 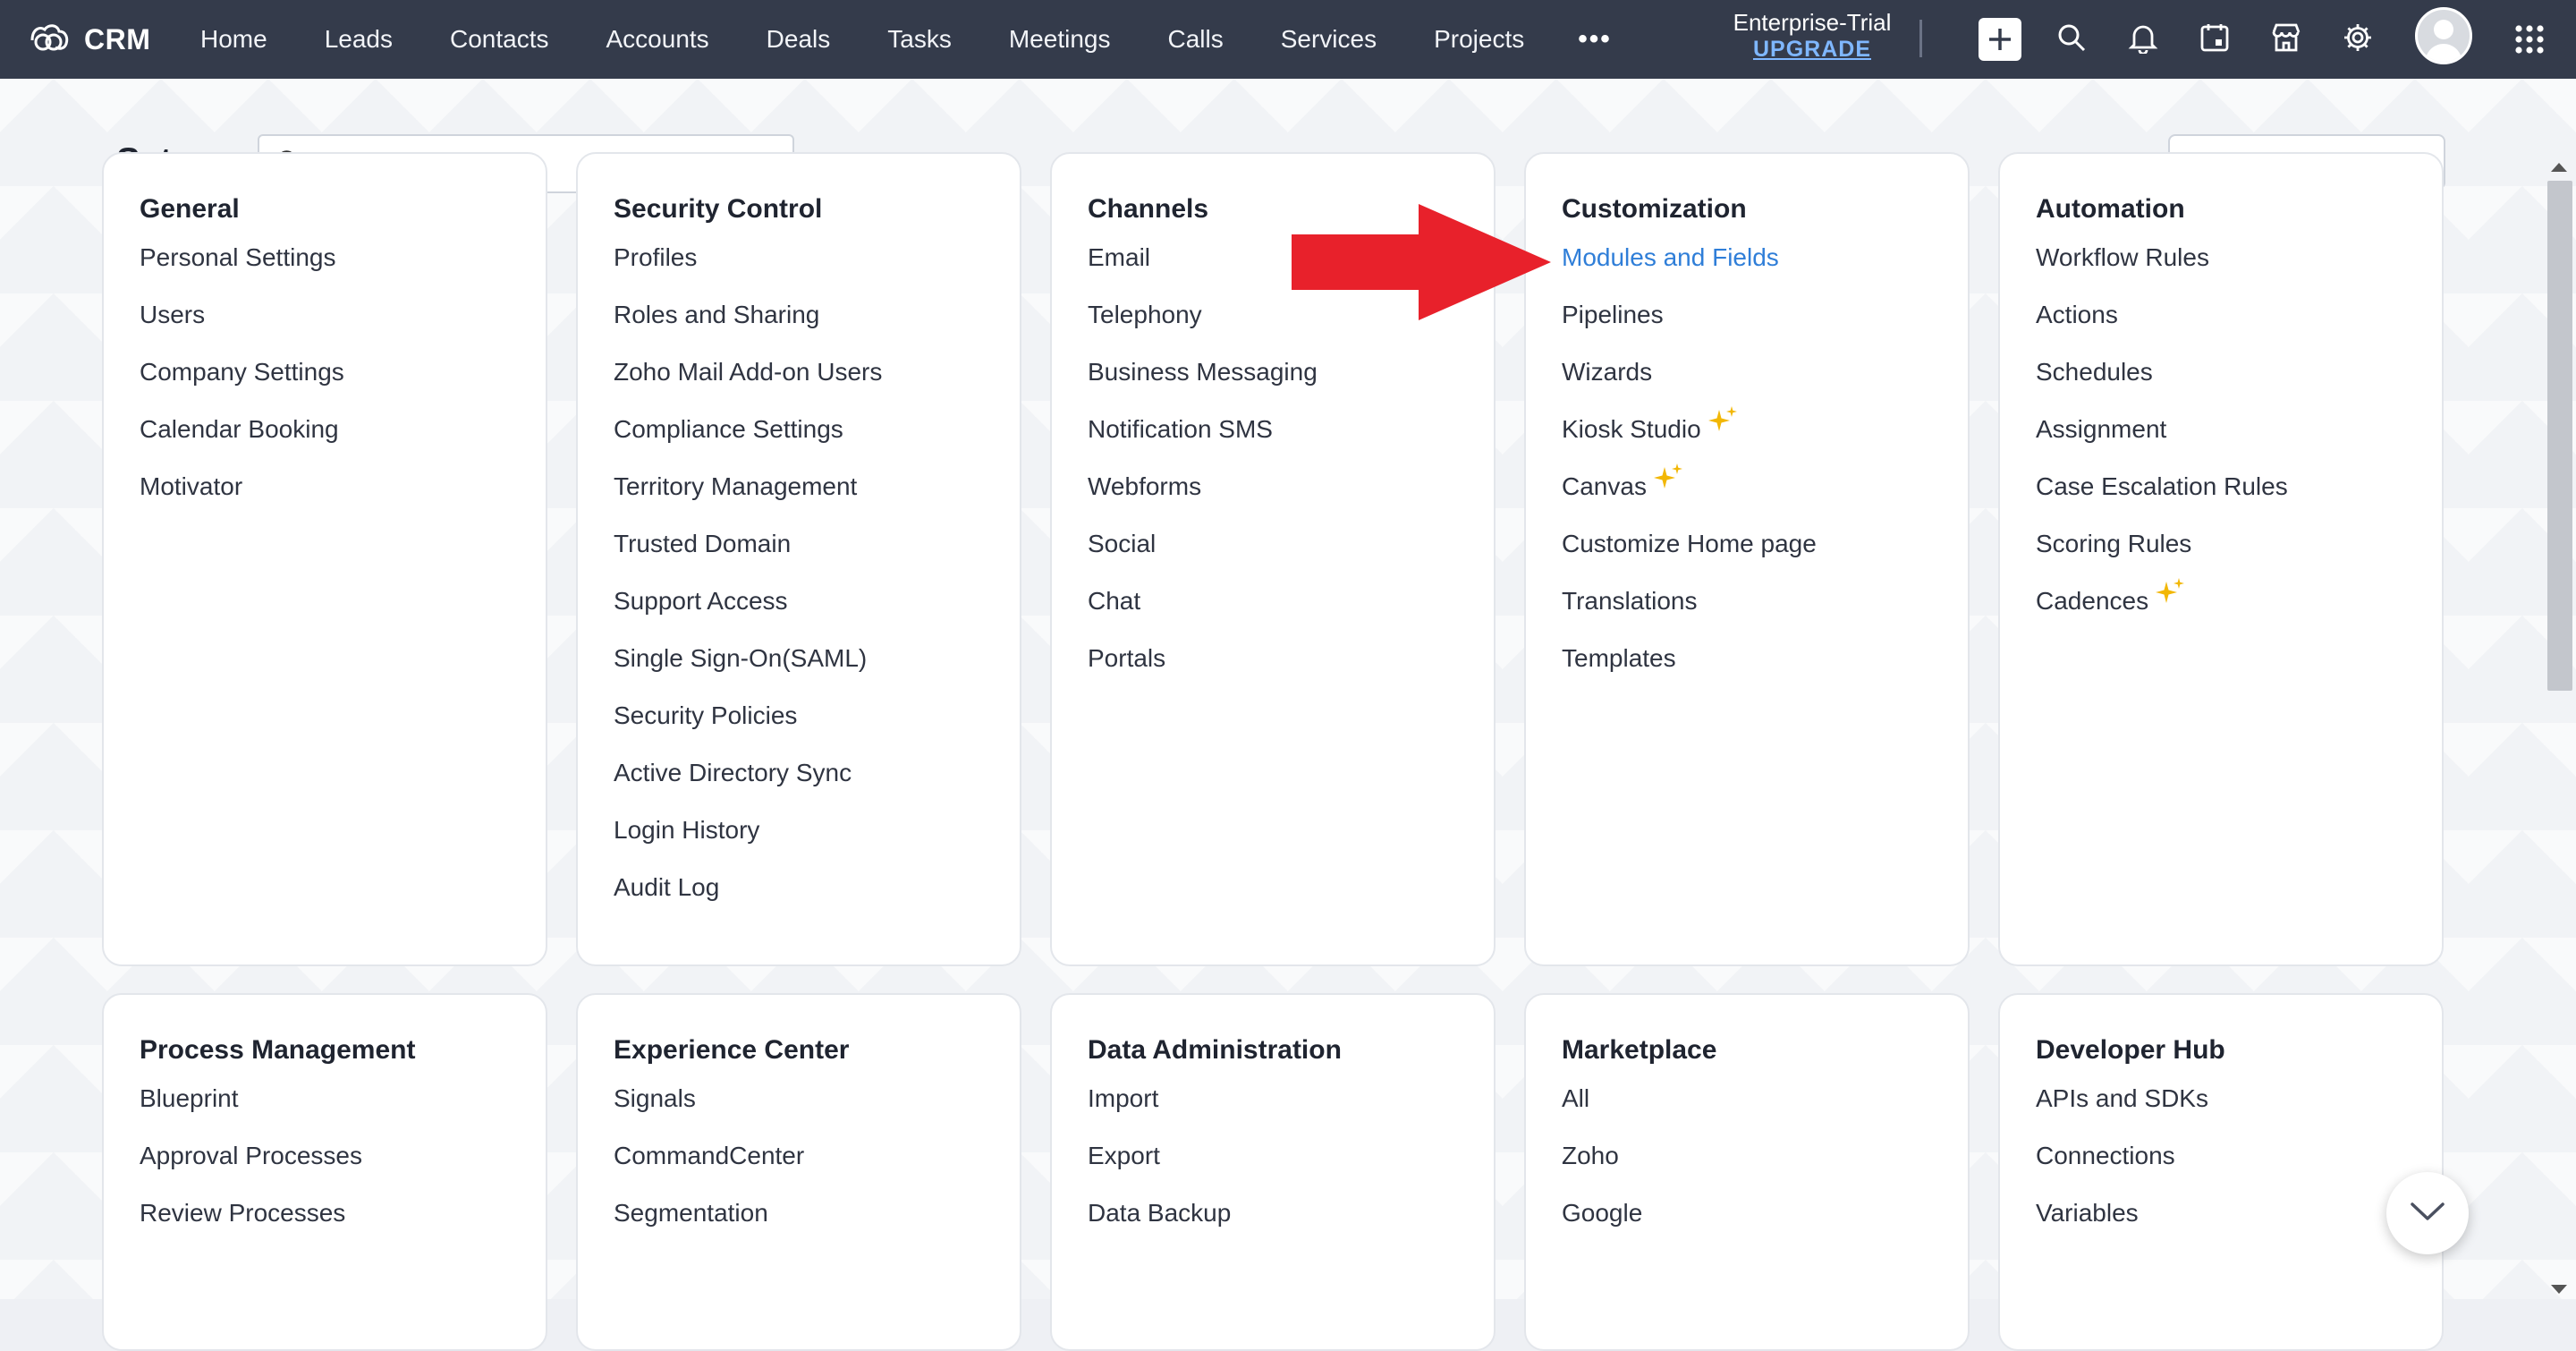 What do you see at coordinates (1812, 50) in the screenshot?
I see `upgrade-link: UPGRADE` at bounding box center [1812, 50].